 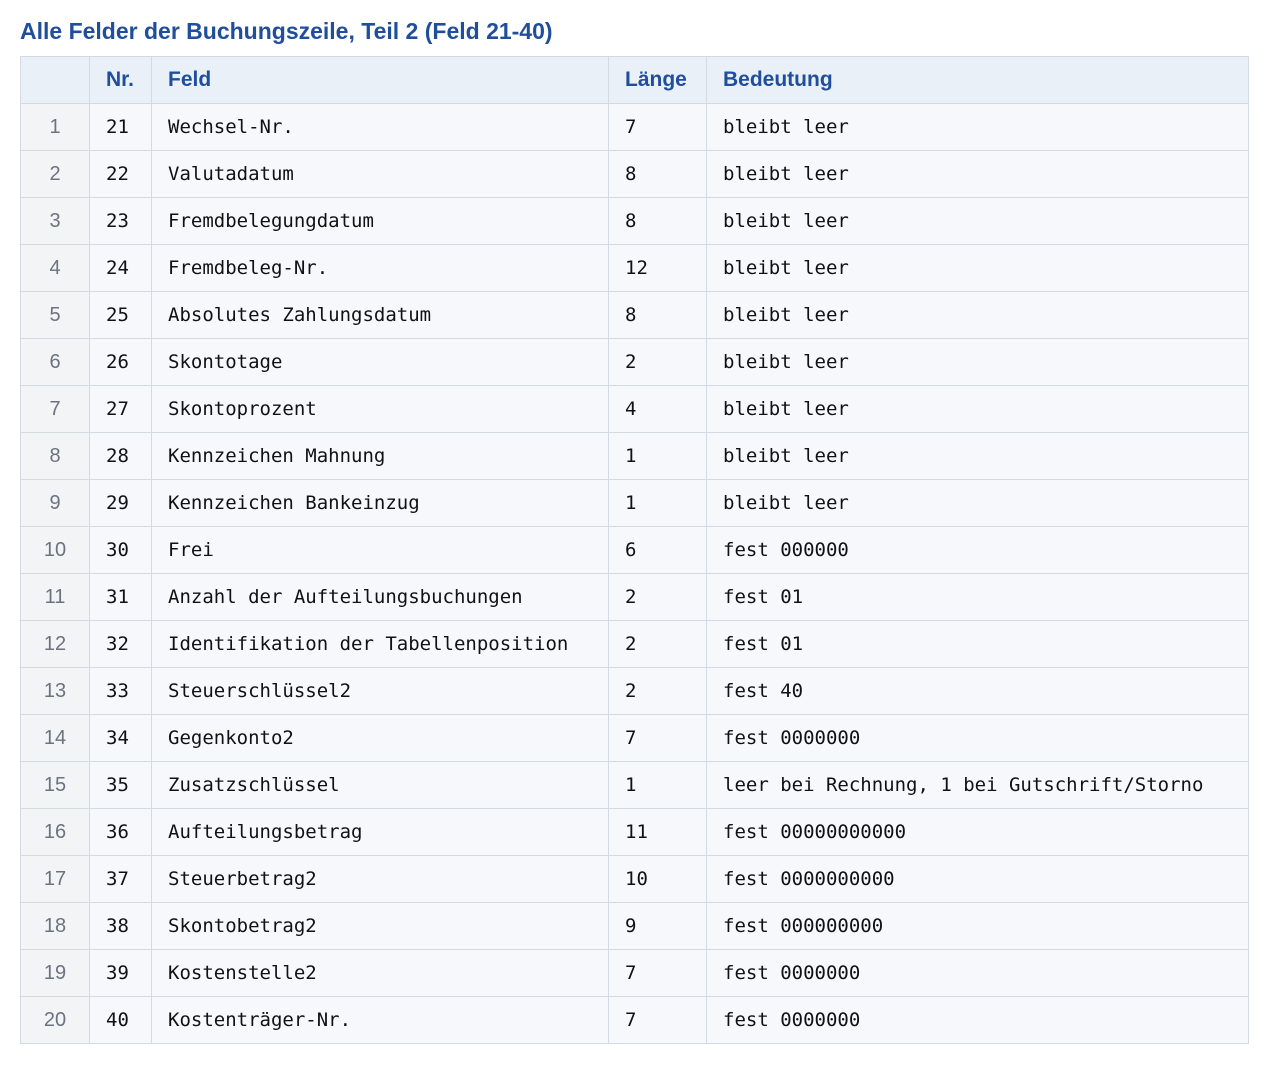 I want to click on table-row: 10 30 Frei 6 fest 000000, so click(x=634, y=550).